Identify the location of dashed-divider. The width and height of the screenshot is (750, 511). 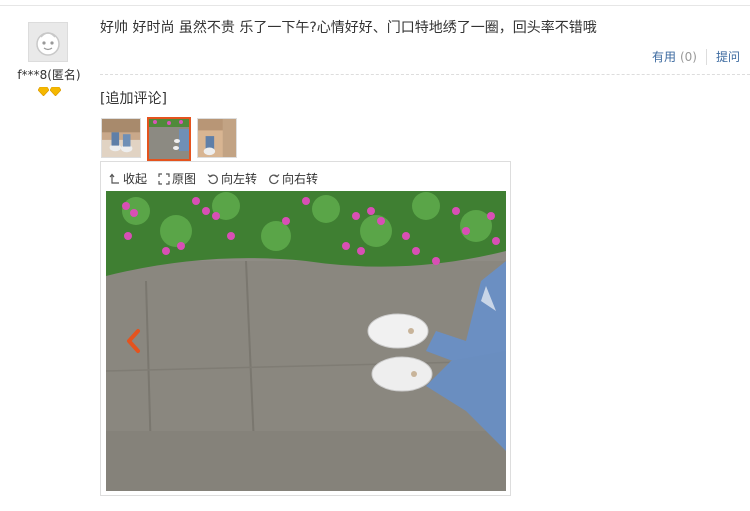
(425, 74).